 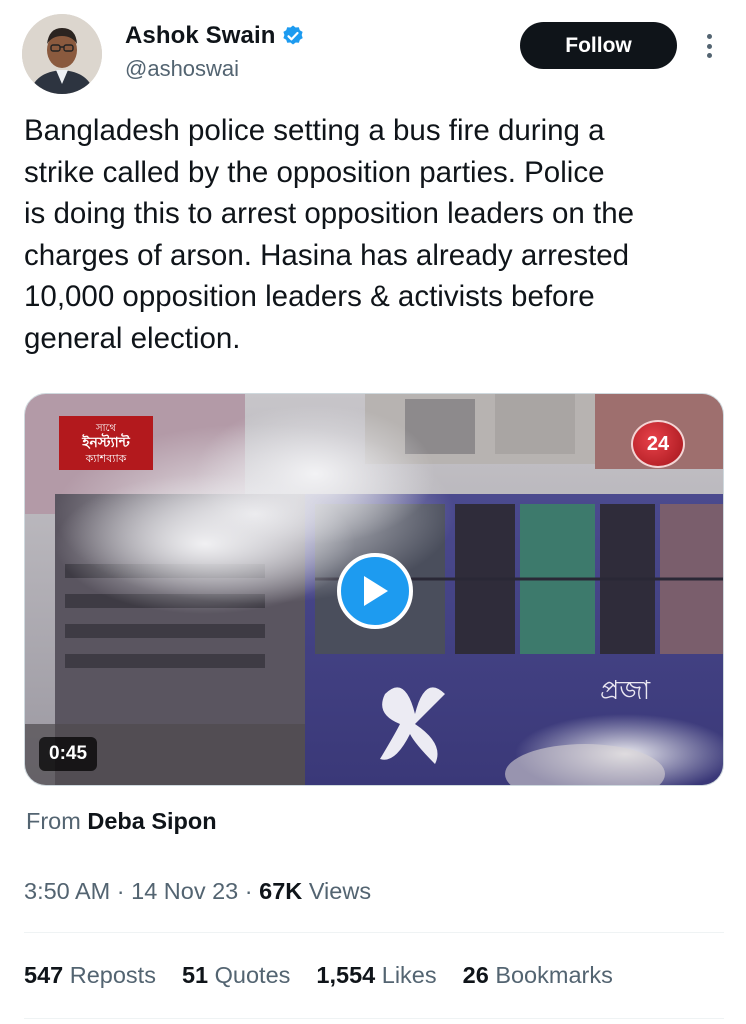 I want to click on quotes-stat: 51 Quotes, so click(x=236, y=975).